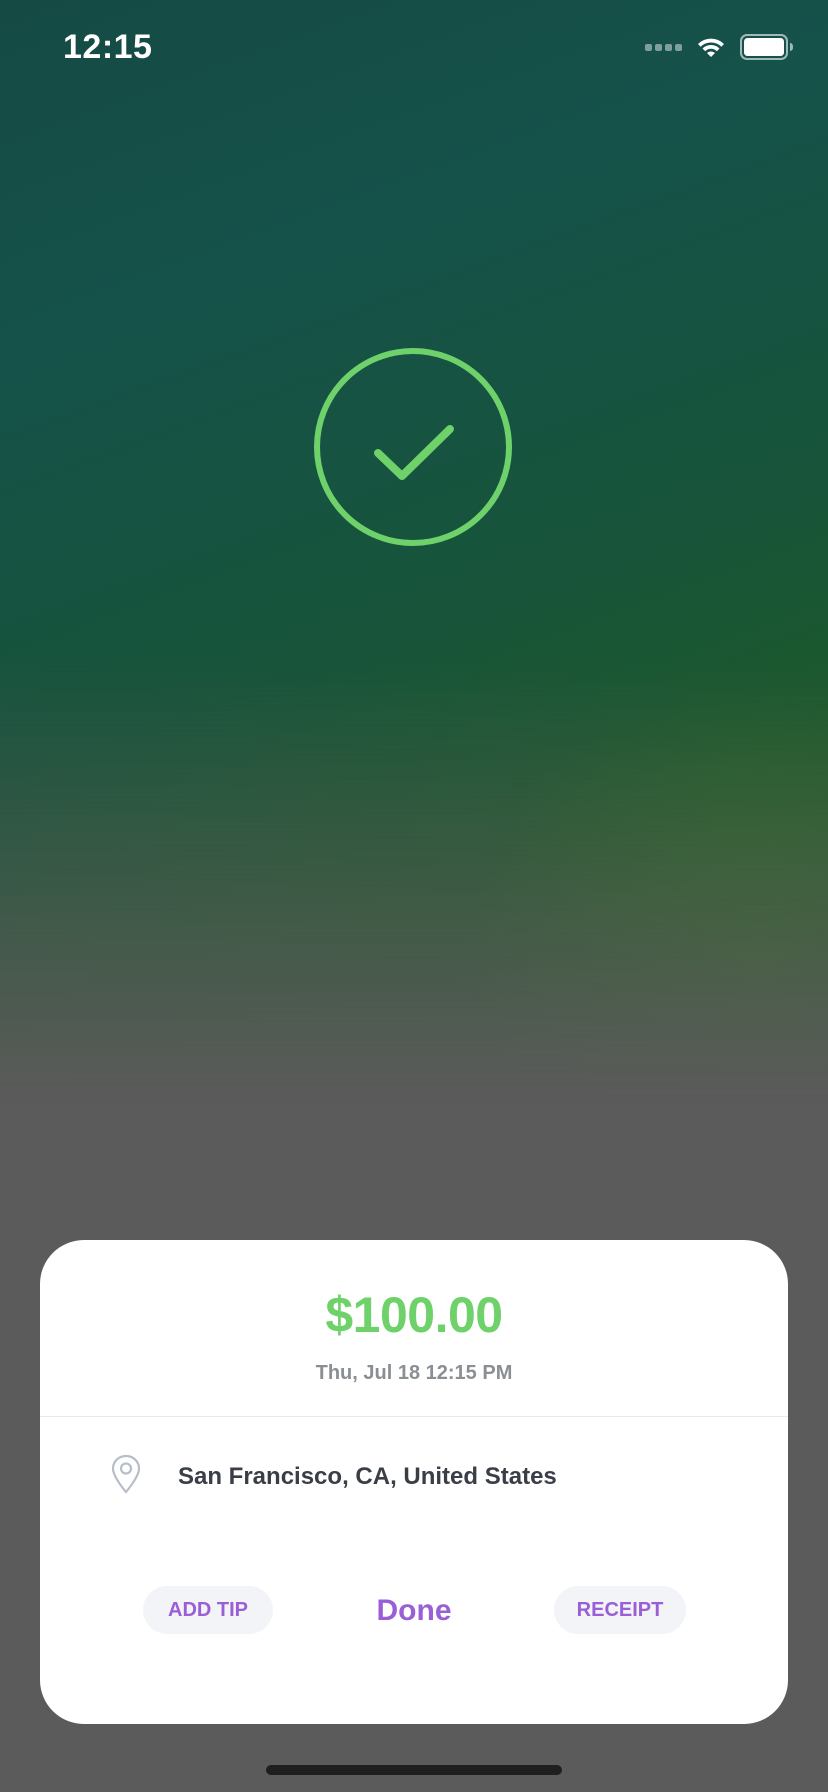  What do you see at coordinates (663, 47) in the screenshot?
I see `cellular-signal-icon` at bounding box center [663, 47].